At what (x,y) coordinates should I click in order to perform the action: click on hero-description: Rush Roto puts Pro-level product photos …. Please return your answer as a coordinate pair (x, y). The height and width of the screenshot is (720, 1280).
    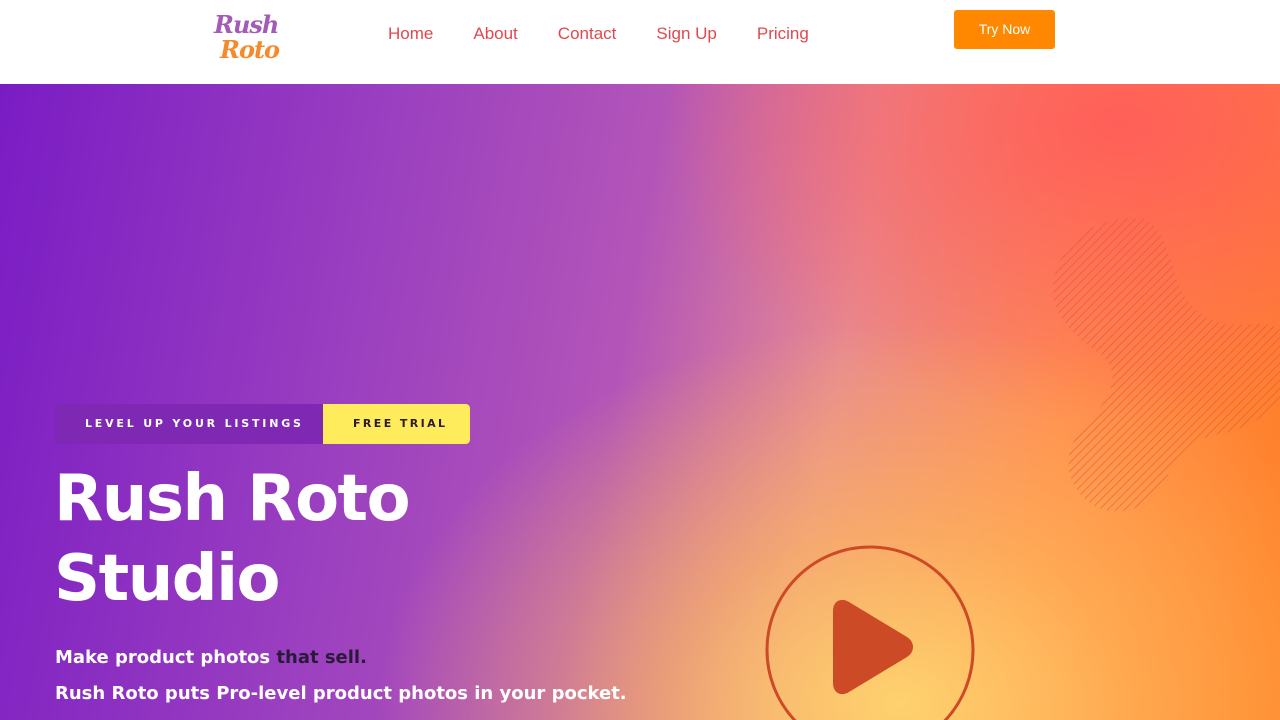
    Looking at the image, I should click on (341, 693).